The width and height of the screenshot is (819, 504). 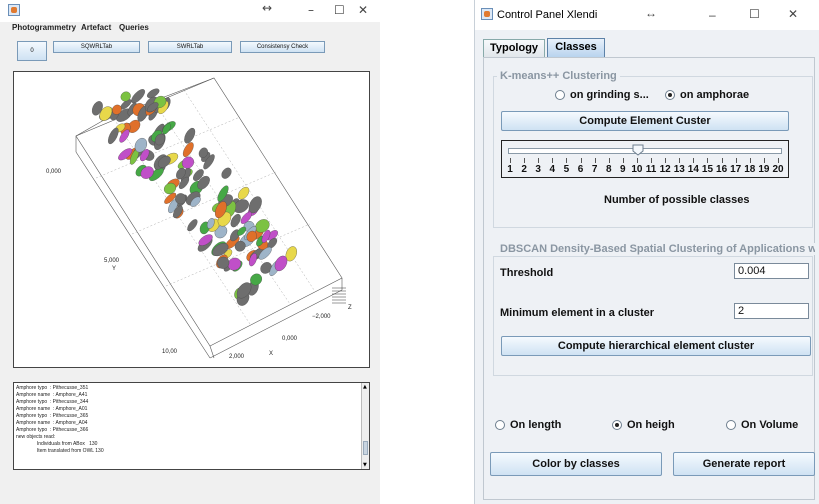 What do you see at coordinates (580, 169) in the screenshot?
I see `slider-tick-label: 6` at bounding box center [580, 169].